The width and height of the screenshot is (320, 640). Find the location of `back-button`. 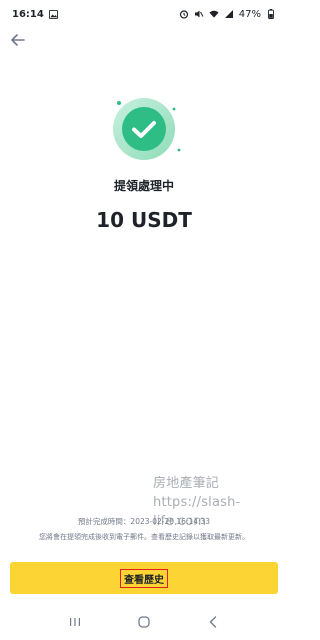

back-button is located at coordinates (18, 40).